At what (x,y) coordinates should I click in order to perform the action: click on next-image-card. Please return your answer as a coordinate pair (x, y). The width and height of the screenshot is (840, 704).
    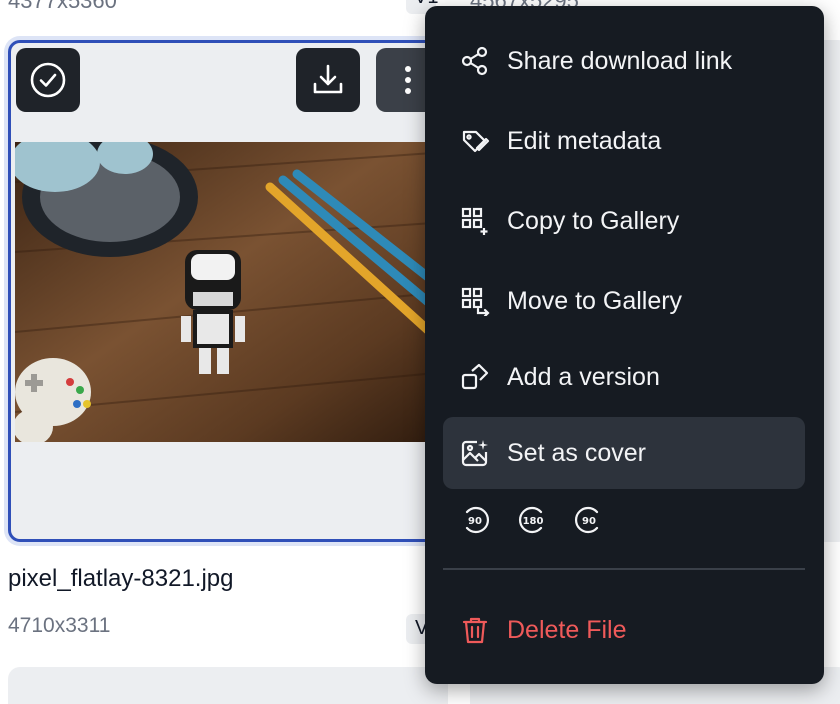
    Looking at the image, I should click on (228, 685).